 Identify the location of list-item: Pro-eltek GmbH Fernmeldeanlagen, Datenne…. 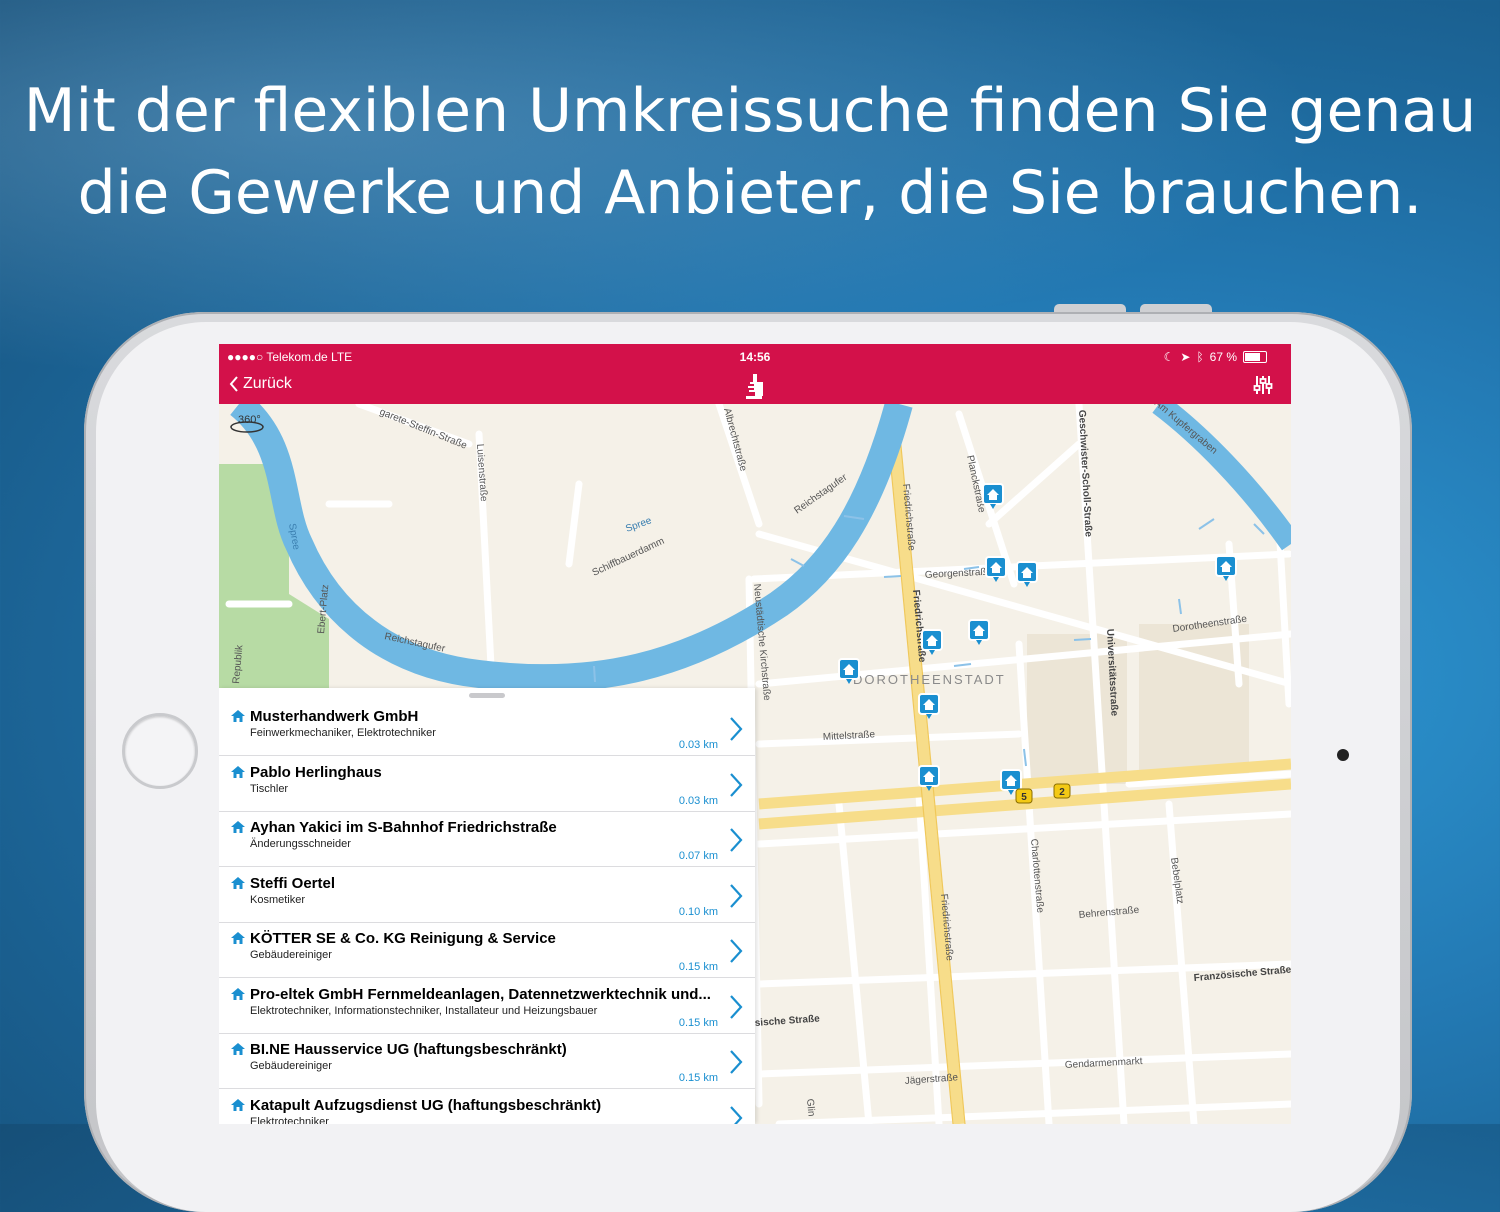
(487, 1006).